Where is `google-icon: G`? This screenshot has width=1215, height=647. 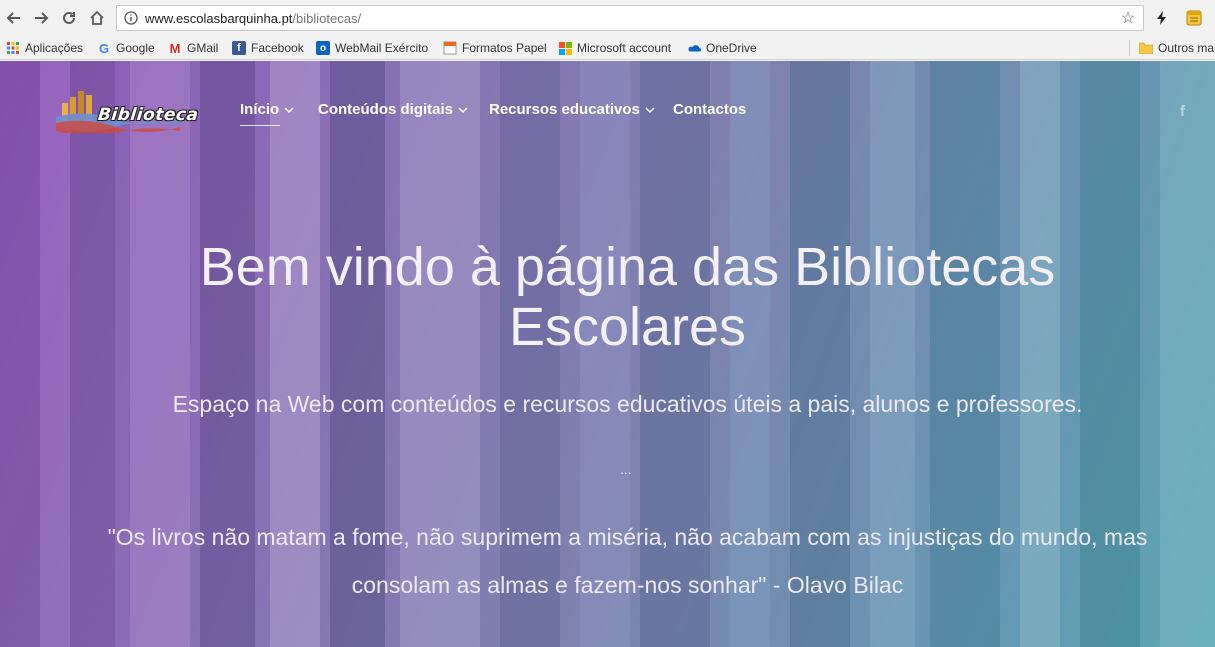
google-icon: G is located at coordinates (104, 48).